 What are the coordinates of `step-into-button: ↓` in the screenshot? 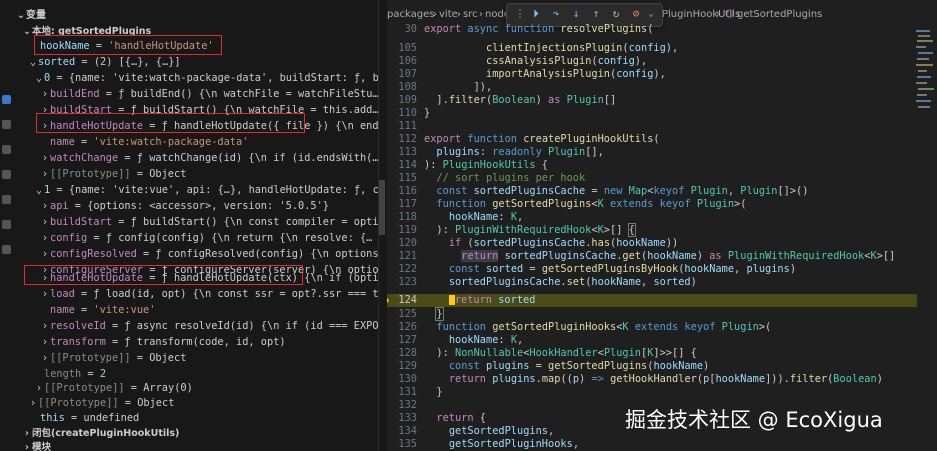 It's located at (576, 14).